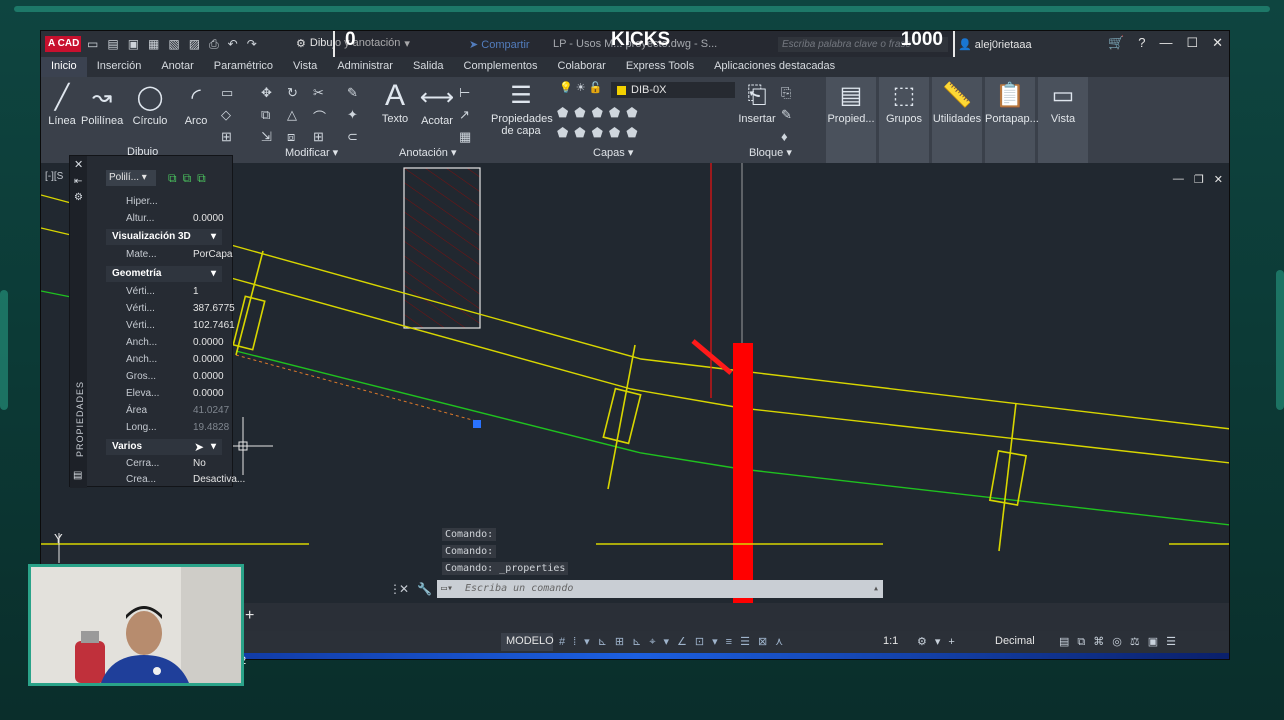 This screenshot has width=1284, height=720. What do you see at coordinates (995, 44) in the screenshot?
I see `user-account: 👤 alej0rietaaa` at bounding box center [995, 44].